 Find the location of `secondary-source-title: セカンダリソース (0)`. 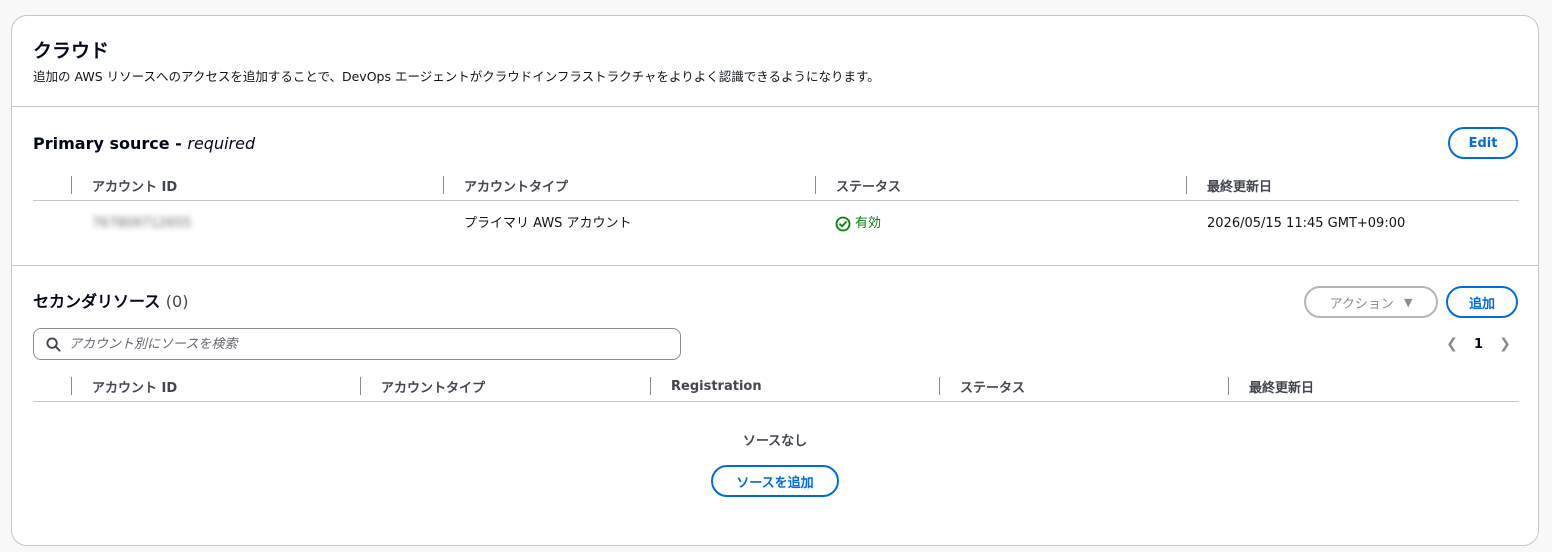

secondary-source-title: セカンダリソース (0) is located at coordinates (110, 302).